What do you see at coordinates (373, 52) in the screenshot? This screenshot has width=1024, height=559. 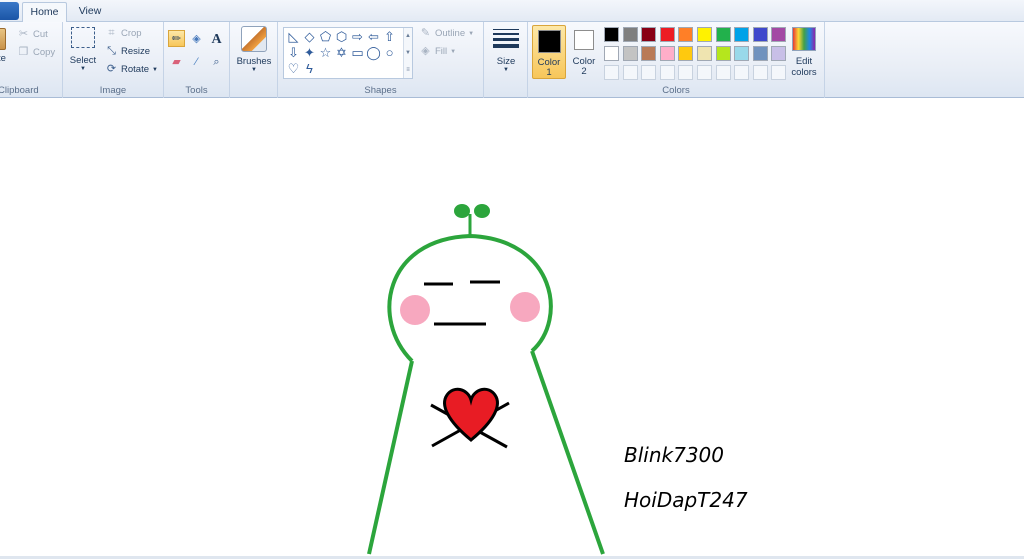 I see `oval-callout-icon: ◯` at bounding box center [373, 52].